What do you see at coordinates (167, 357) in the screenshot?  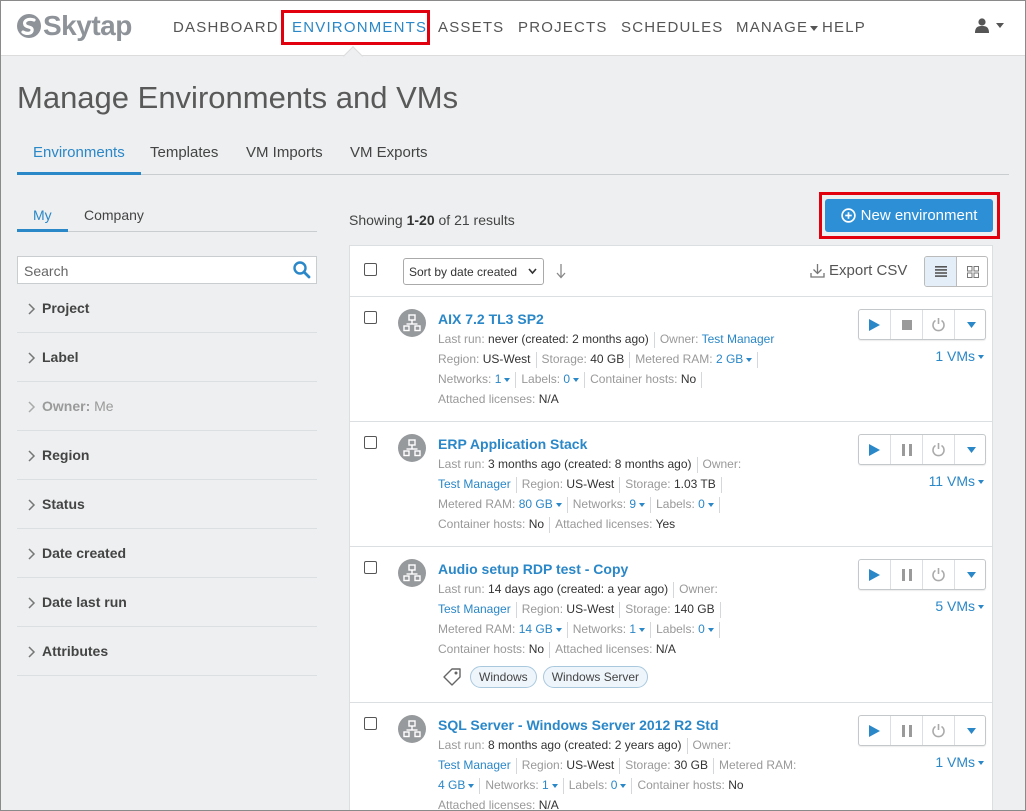 I see `filter-label: Label` at bounding box center [167, 357].